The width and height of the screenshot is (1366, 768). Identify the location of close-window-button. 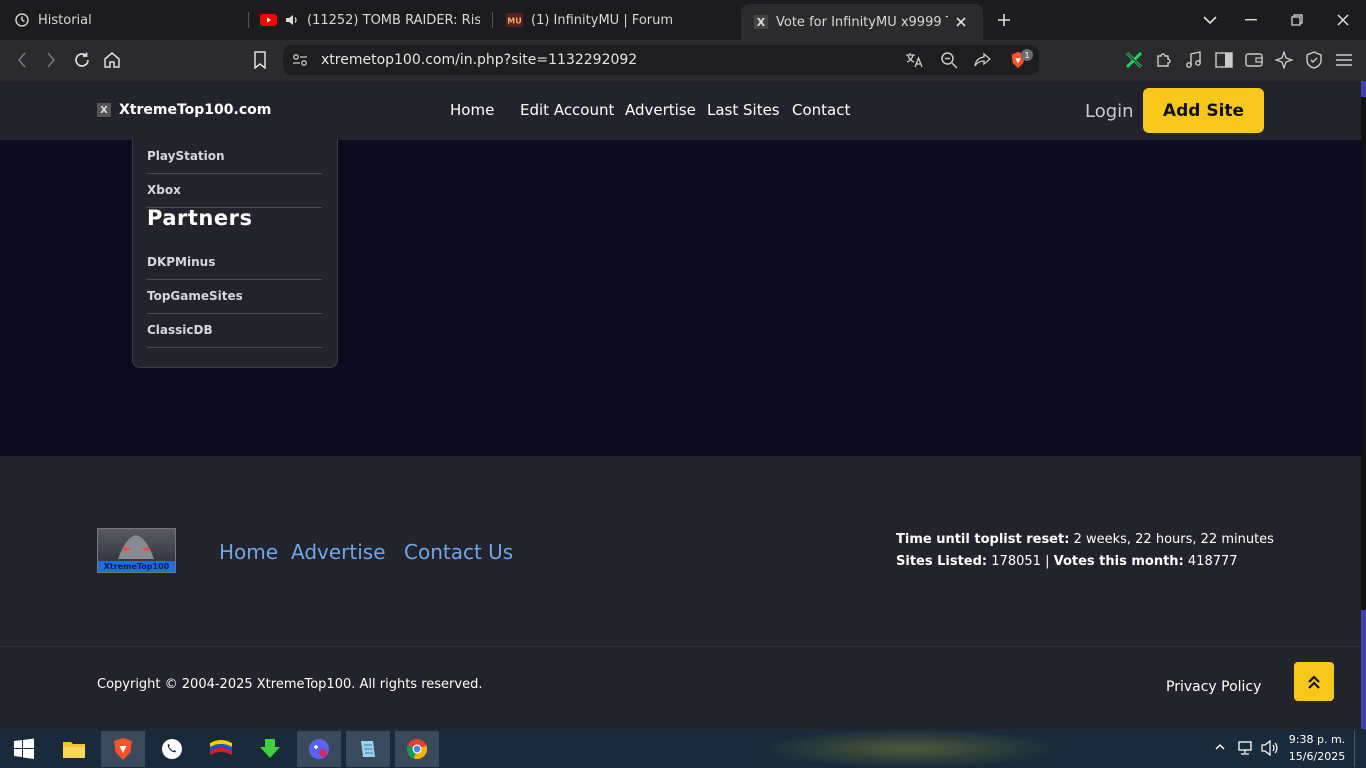
(1343, 20).